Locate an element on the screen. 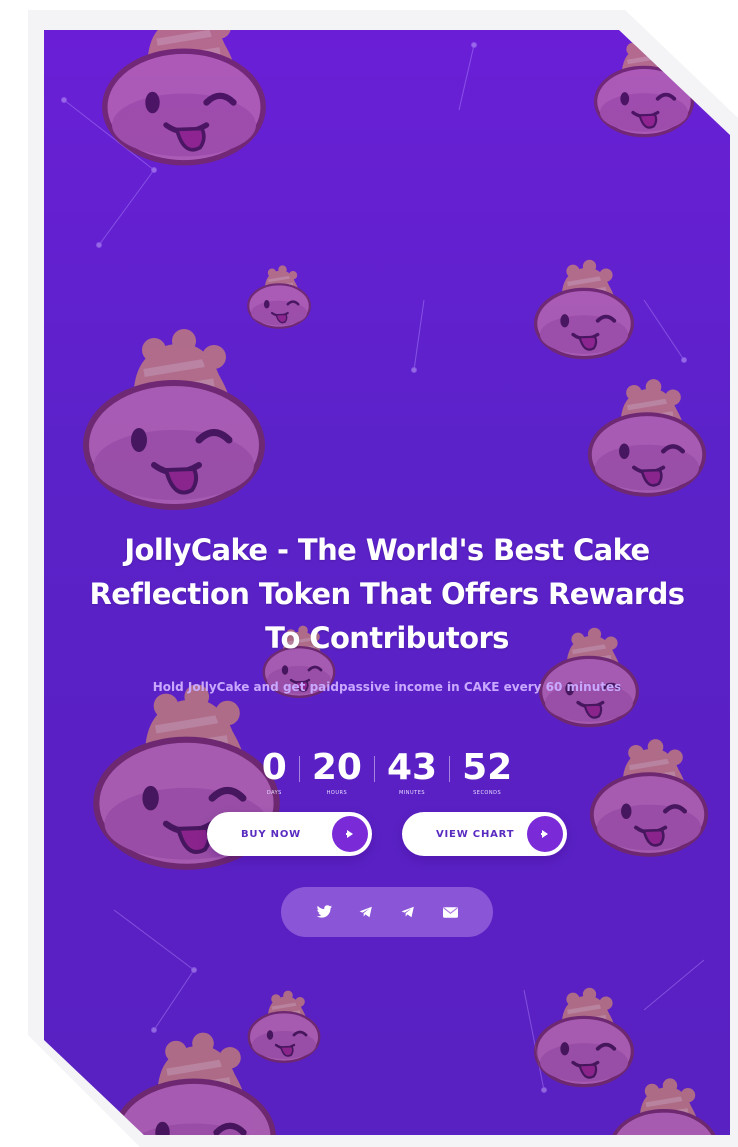 The image size is (738, 1147). countdown-timer: 0 Days 20 Hours 43 Minutes 52 Seconds is located at coordinates (387, 772).